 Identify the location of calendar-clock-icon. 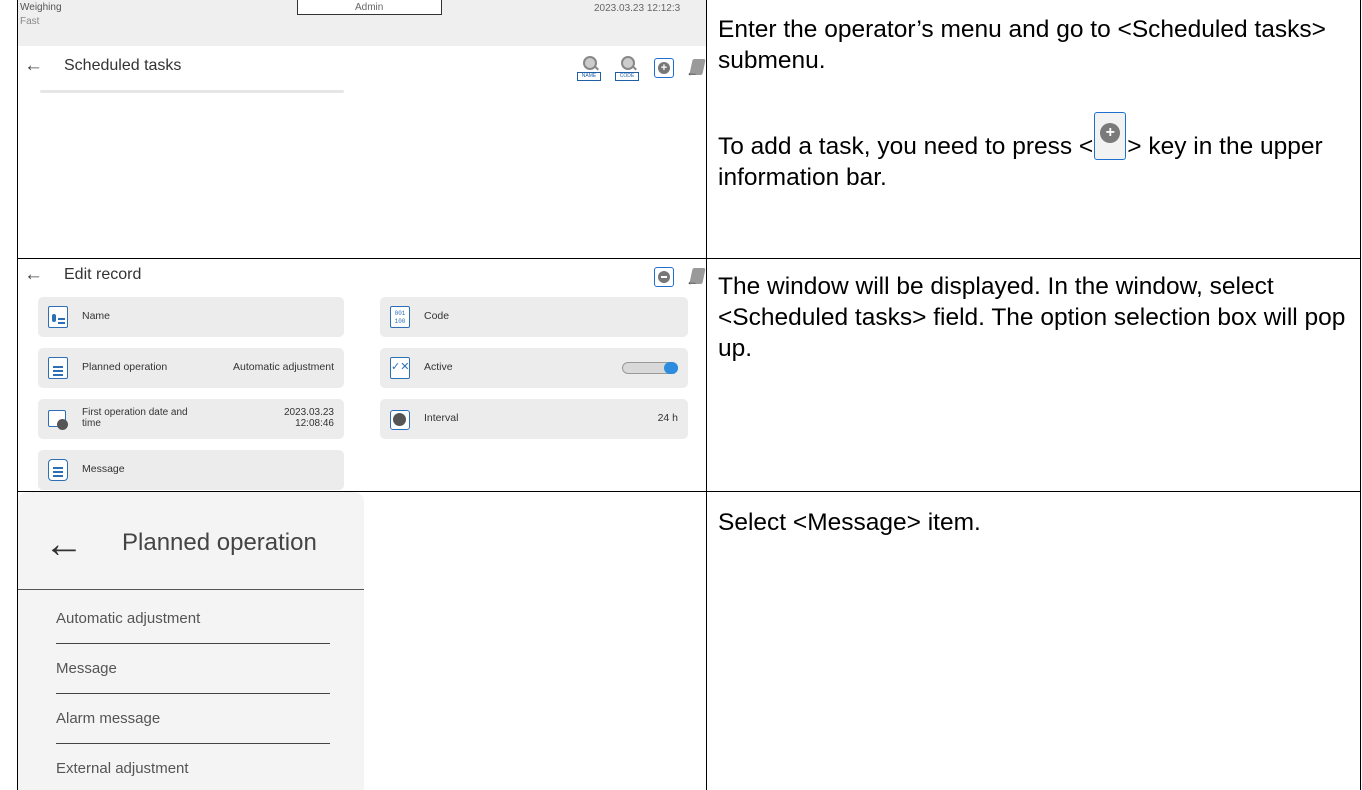
(58, 419).